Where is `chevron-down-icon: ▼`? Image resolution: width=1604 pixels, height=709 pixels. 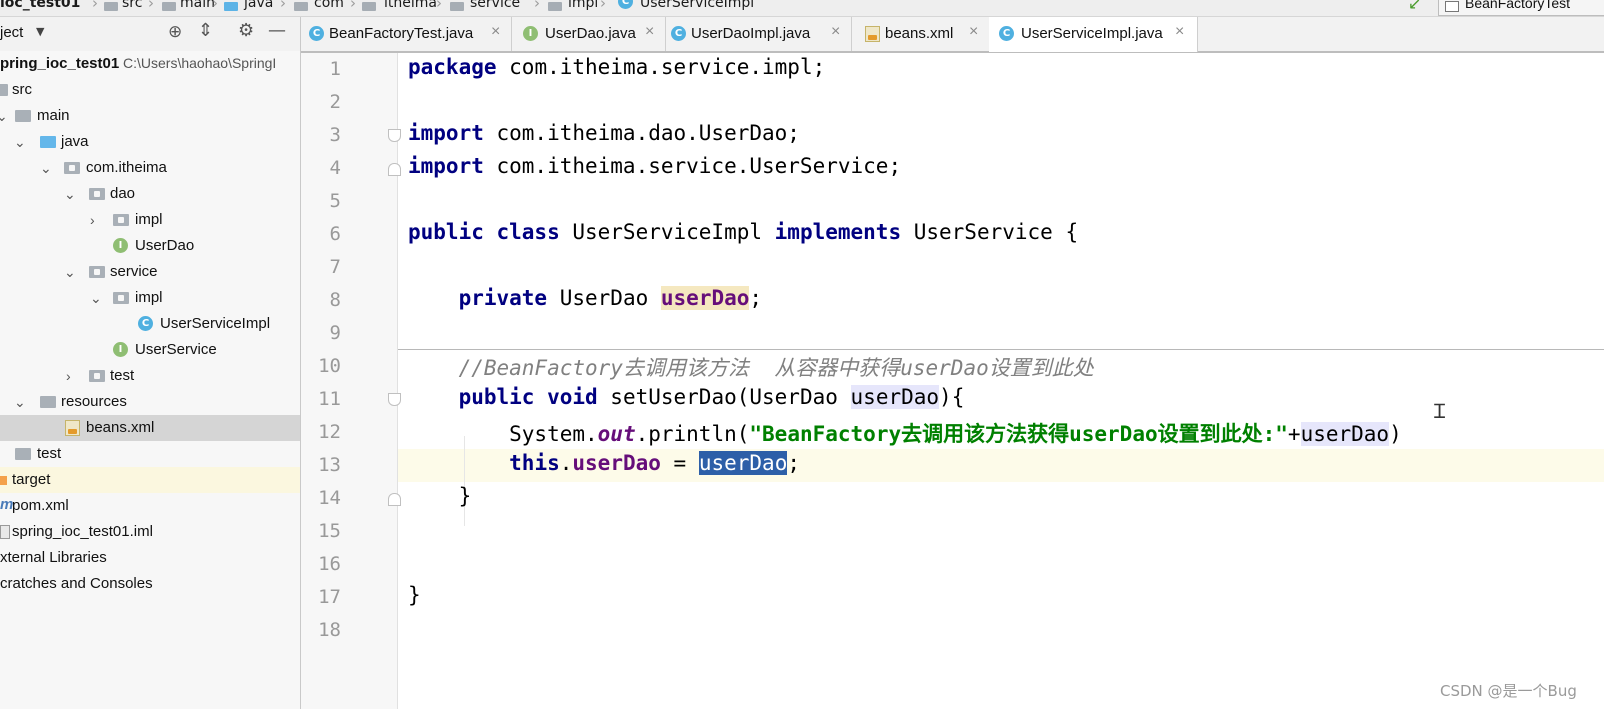 chevron-down-icon: ▼ is located at coordinates (40, 31).